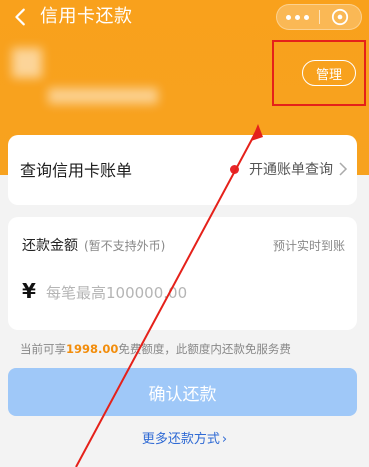 The image size is (369, 467). Describe the element at coordinates (340, 17) in the screenshot. I see `close-circle-icon` at that location.